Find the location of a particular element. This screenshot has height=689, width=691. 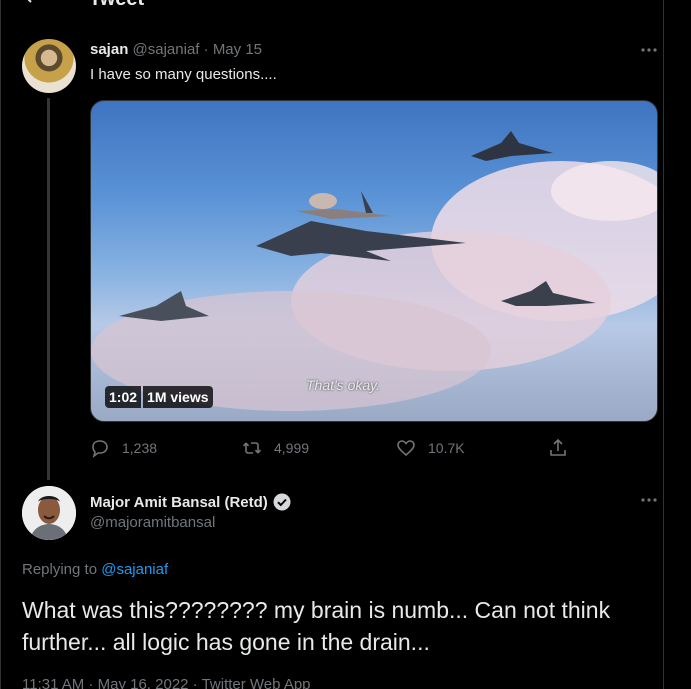

video-info-badge: 1:02 1M views is located at coordinates (159, 397).